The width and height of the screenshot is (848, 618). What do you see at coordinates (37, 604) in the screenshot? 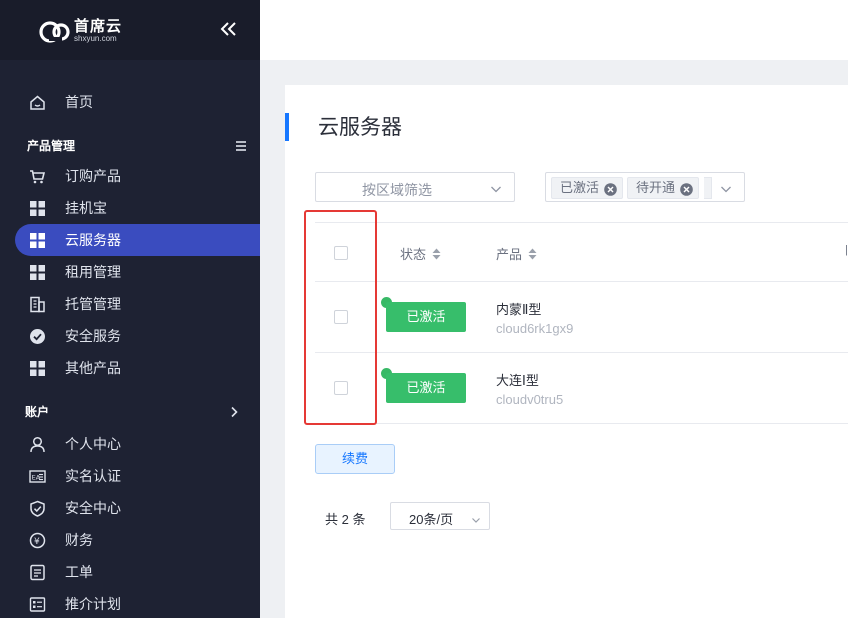
I see `list-icon` at bounding box center [37, 604].